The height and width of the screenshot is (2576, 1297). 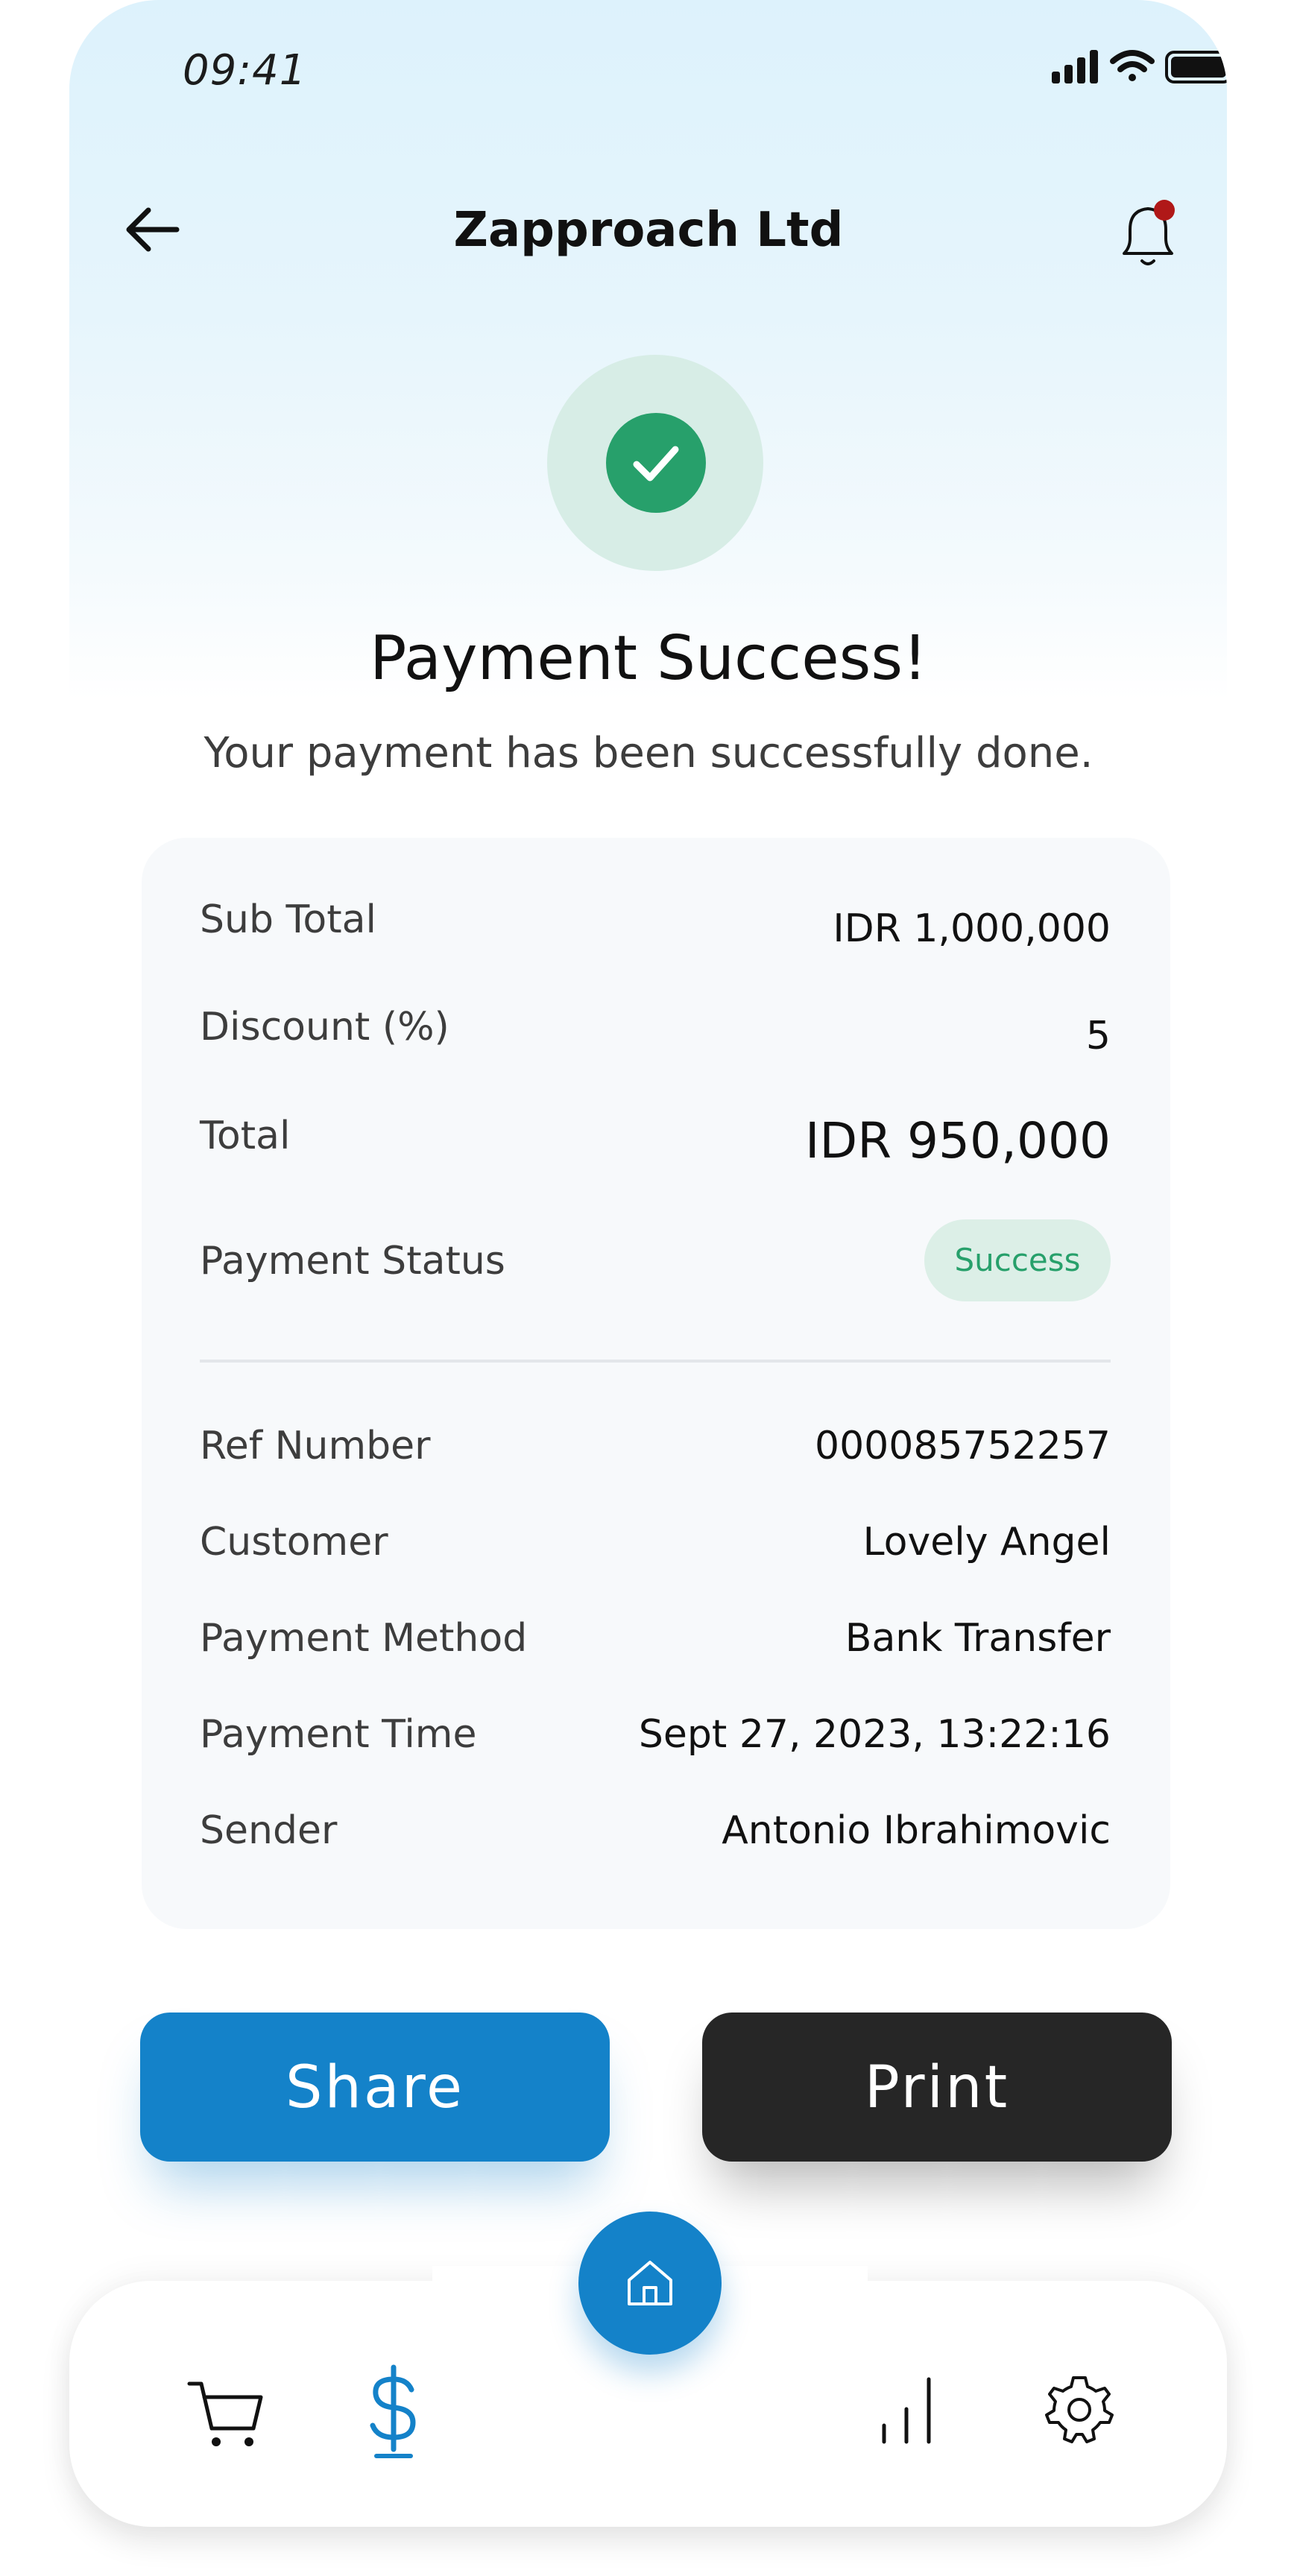 I want to click on total-value: IDR 950,000, so click(x=958, y=1140).